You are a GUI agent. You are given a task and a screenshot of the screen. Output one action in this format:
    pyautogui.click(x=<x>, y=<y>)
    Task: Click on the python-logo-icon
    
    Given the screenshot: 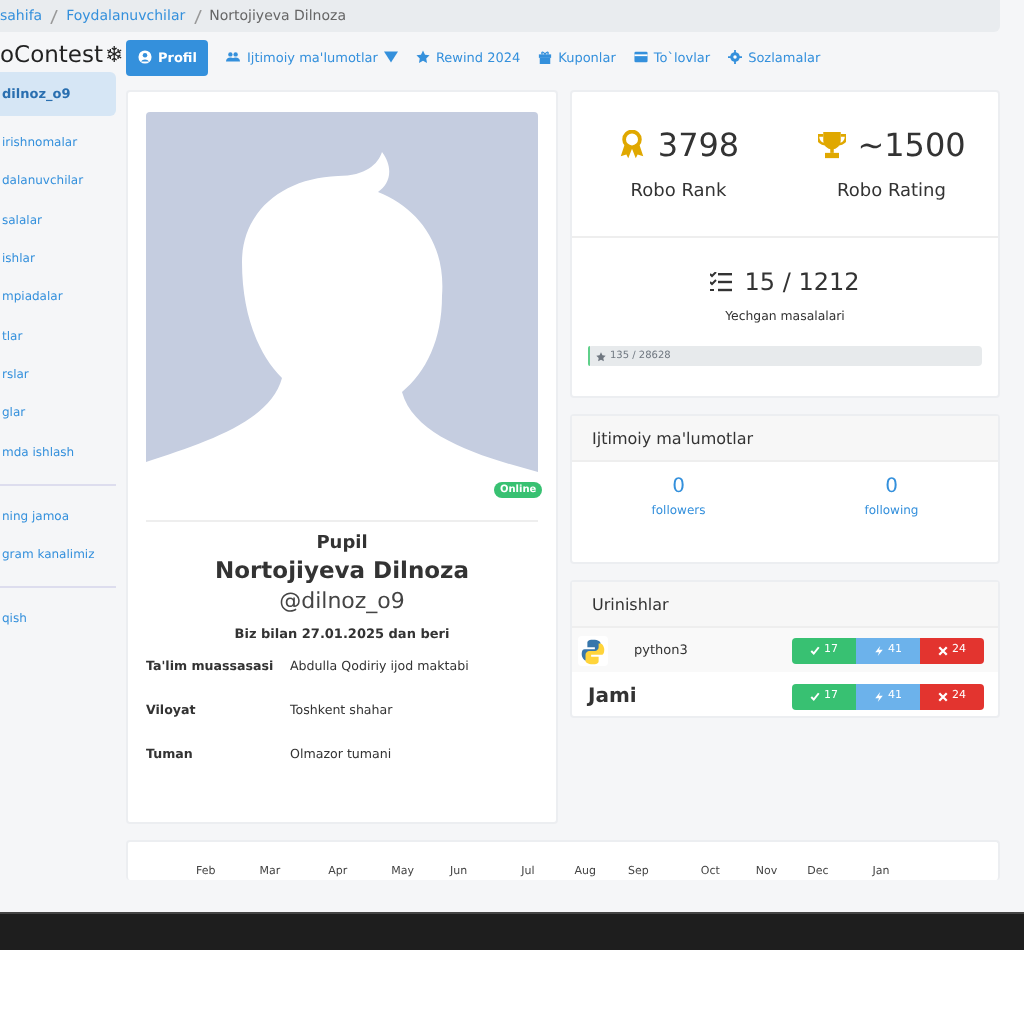 What is the action you would take?
    pyautogui.click(x=593, y=650)
    